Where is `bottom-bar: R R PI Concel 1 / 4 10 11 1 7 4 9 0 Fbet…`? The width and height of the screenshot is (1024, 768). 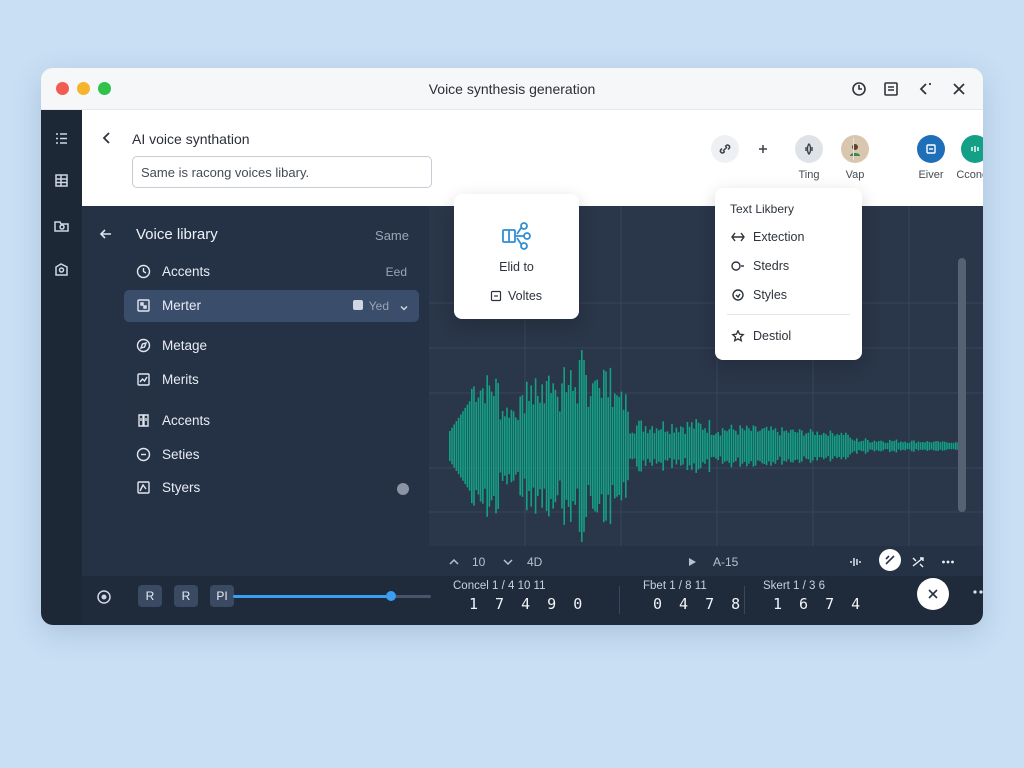 bottom-bar: R R PI Concel 1 / 4 10 11 1 7 4 9 0 Fbet… is located at coordinates (532, 600).